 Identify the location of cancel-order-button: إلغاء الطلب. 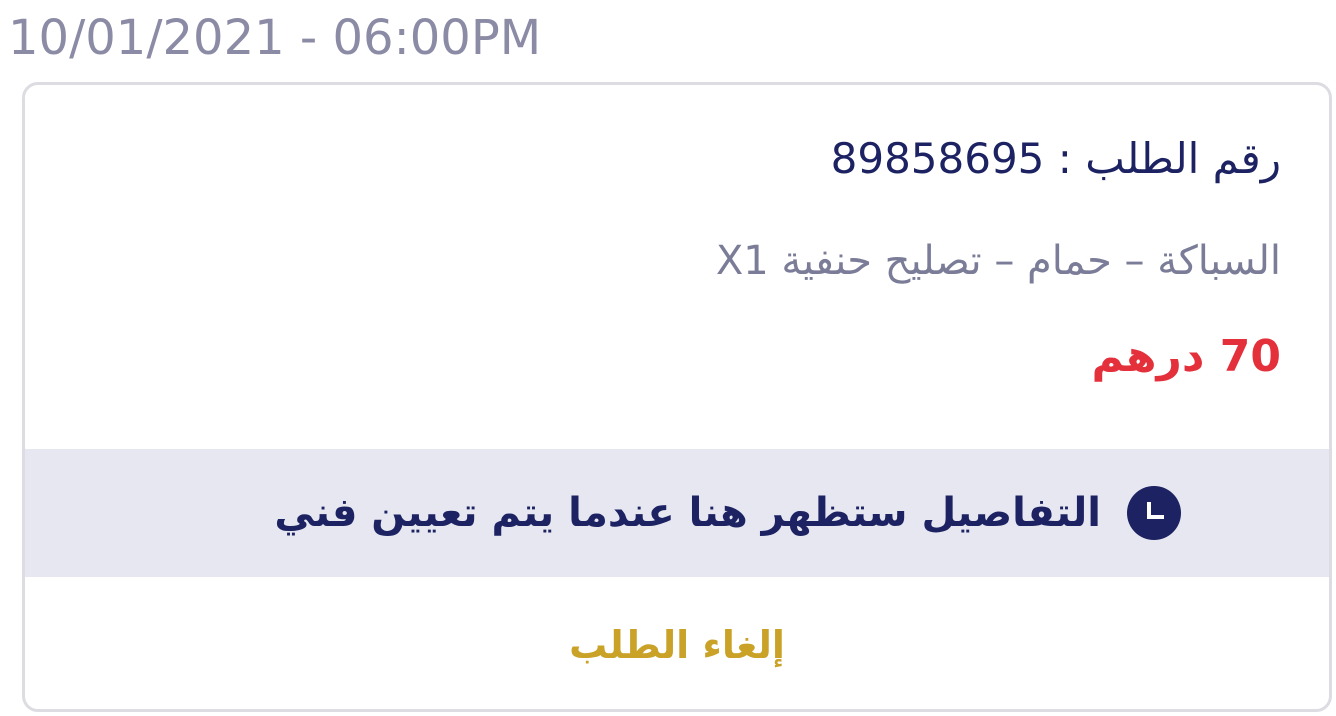
(677, 645).